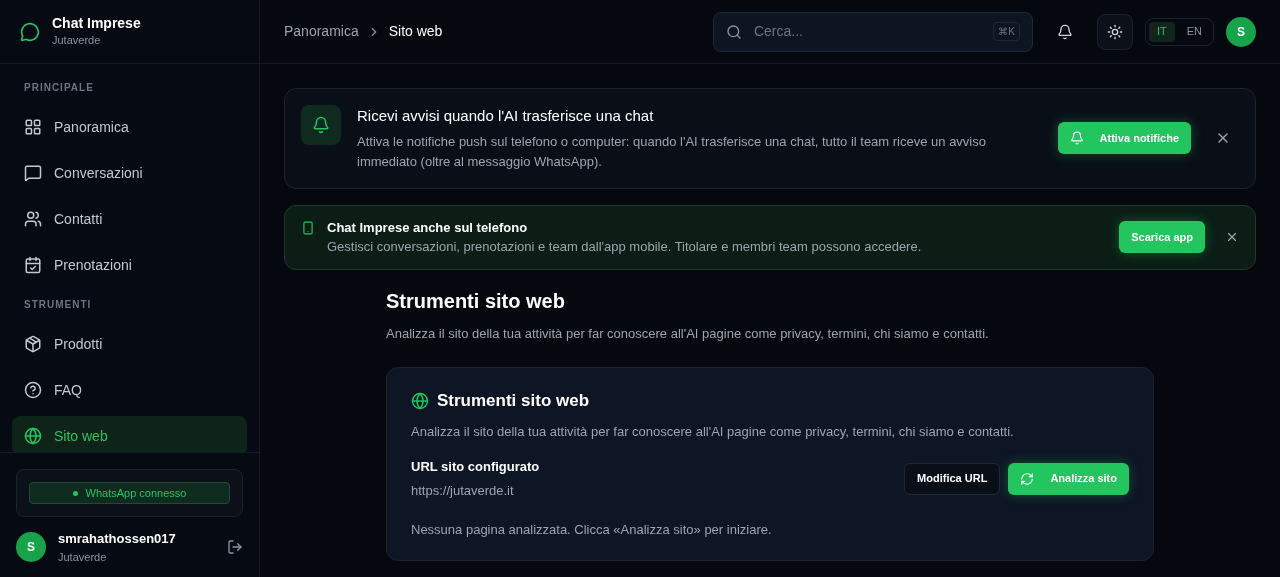 The image size is (1280, 577). I want to click on section-heading: STRUMENTI, so click(58, 305).